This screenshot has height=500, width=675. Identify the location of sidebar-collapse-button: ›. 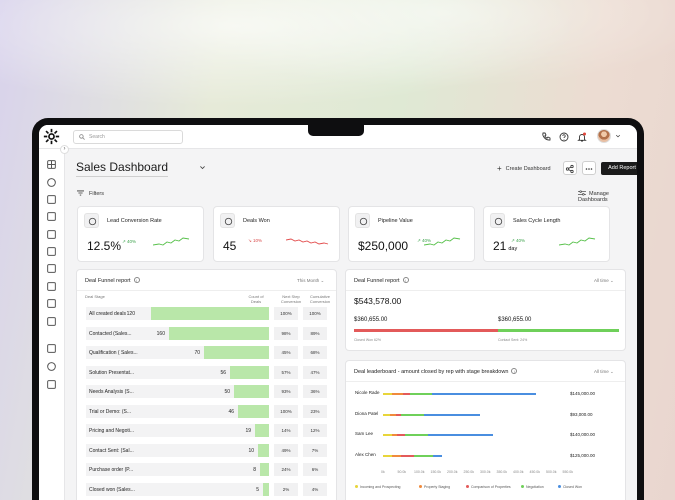
(64, 149).